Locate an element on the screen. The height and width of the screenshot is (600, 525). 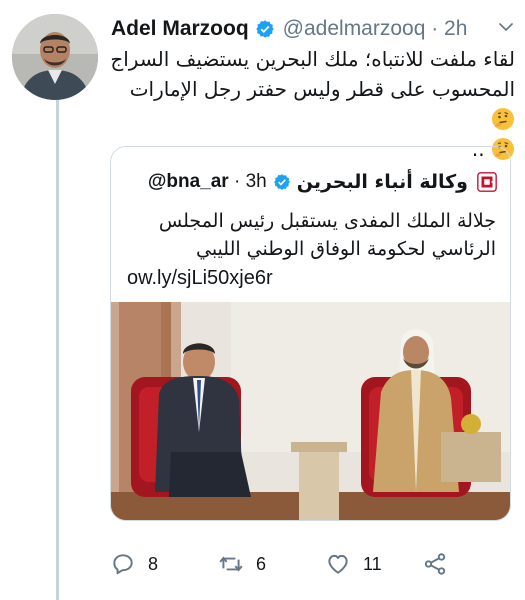
reply-action: 8 is located at coordinates (134, 564).